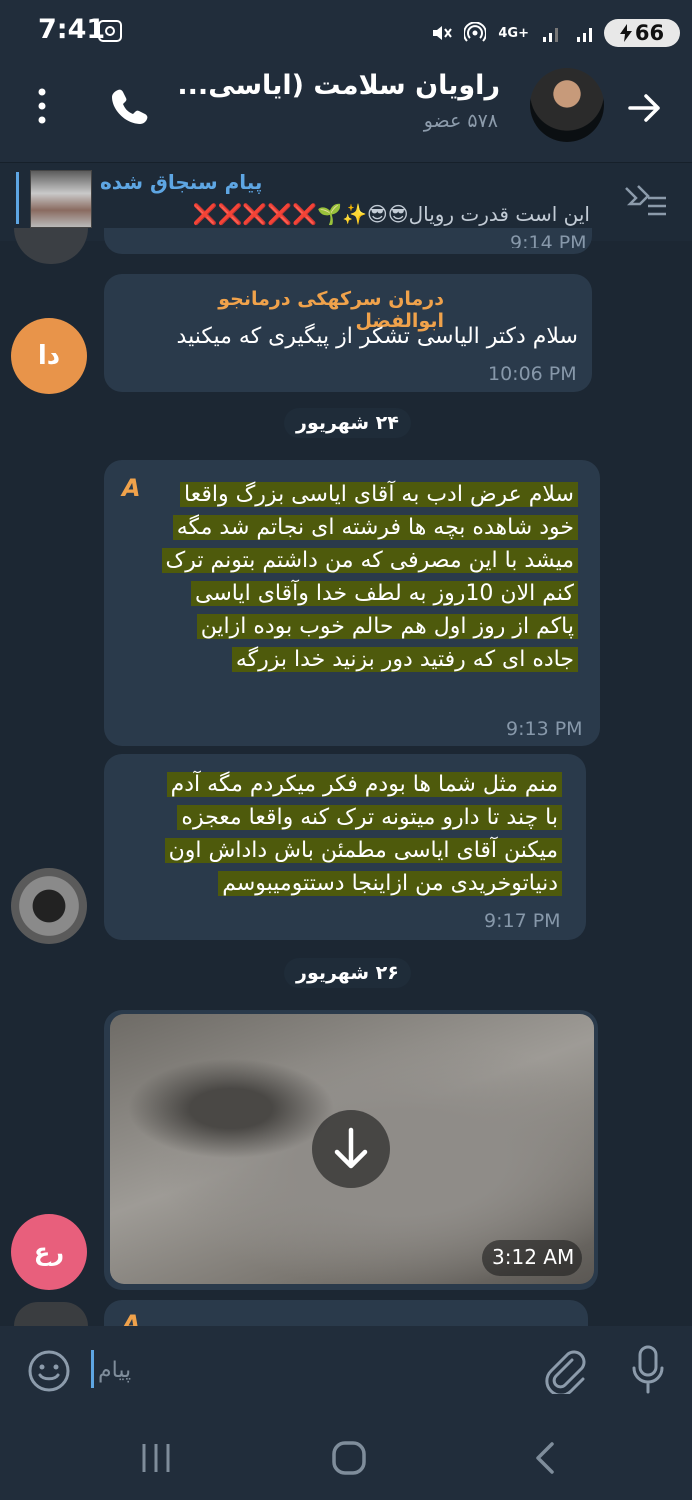 The image size is (692, 1500). Describe the element at coordinates (49, 906) in the screenshot. I see `sender-avatar-photo` at that location.